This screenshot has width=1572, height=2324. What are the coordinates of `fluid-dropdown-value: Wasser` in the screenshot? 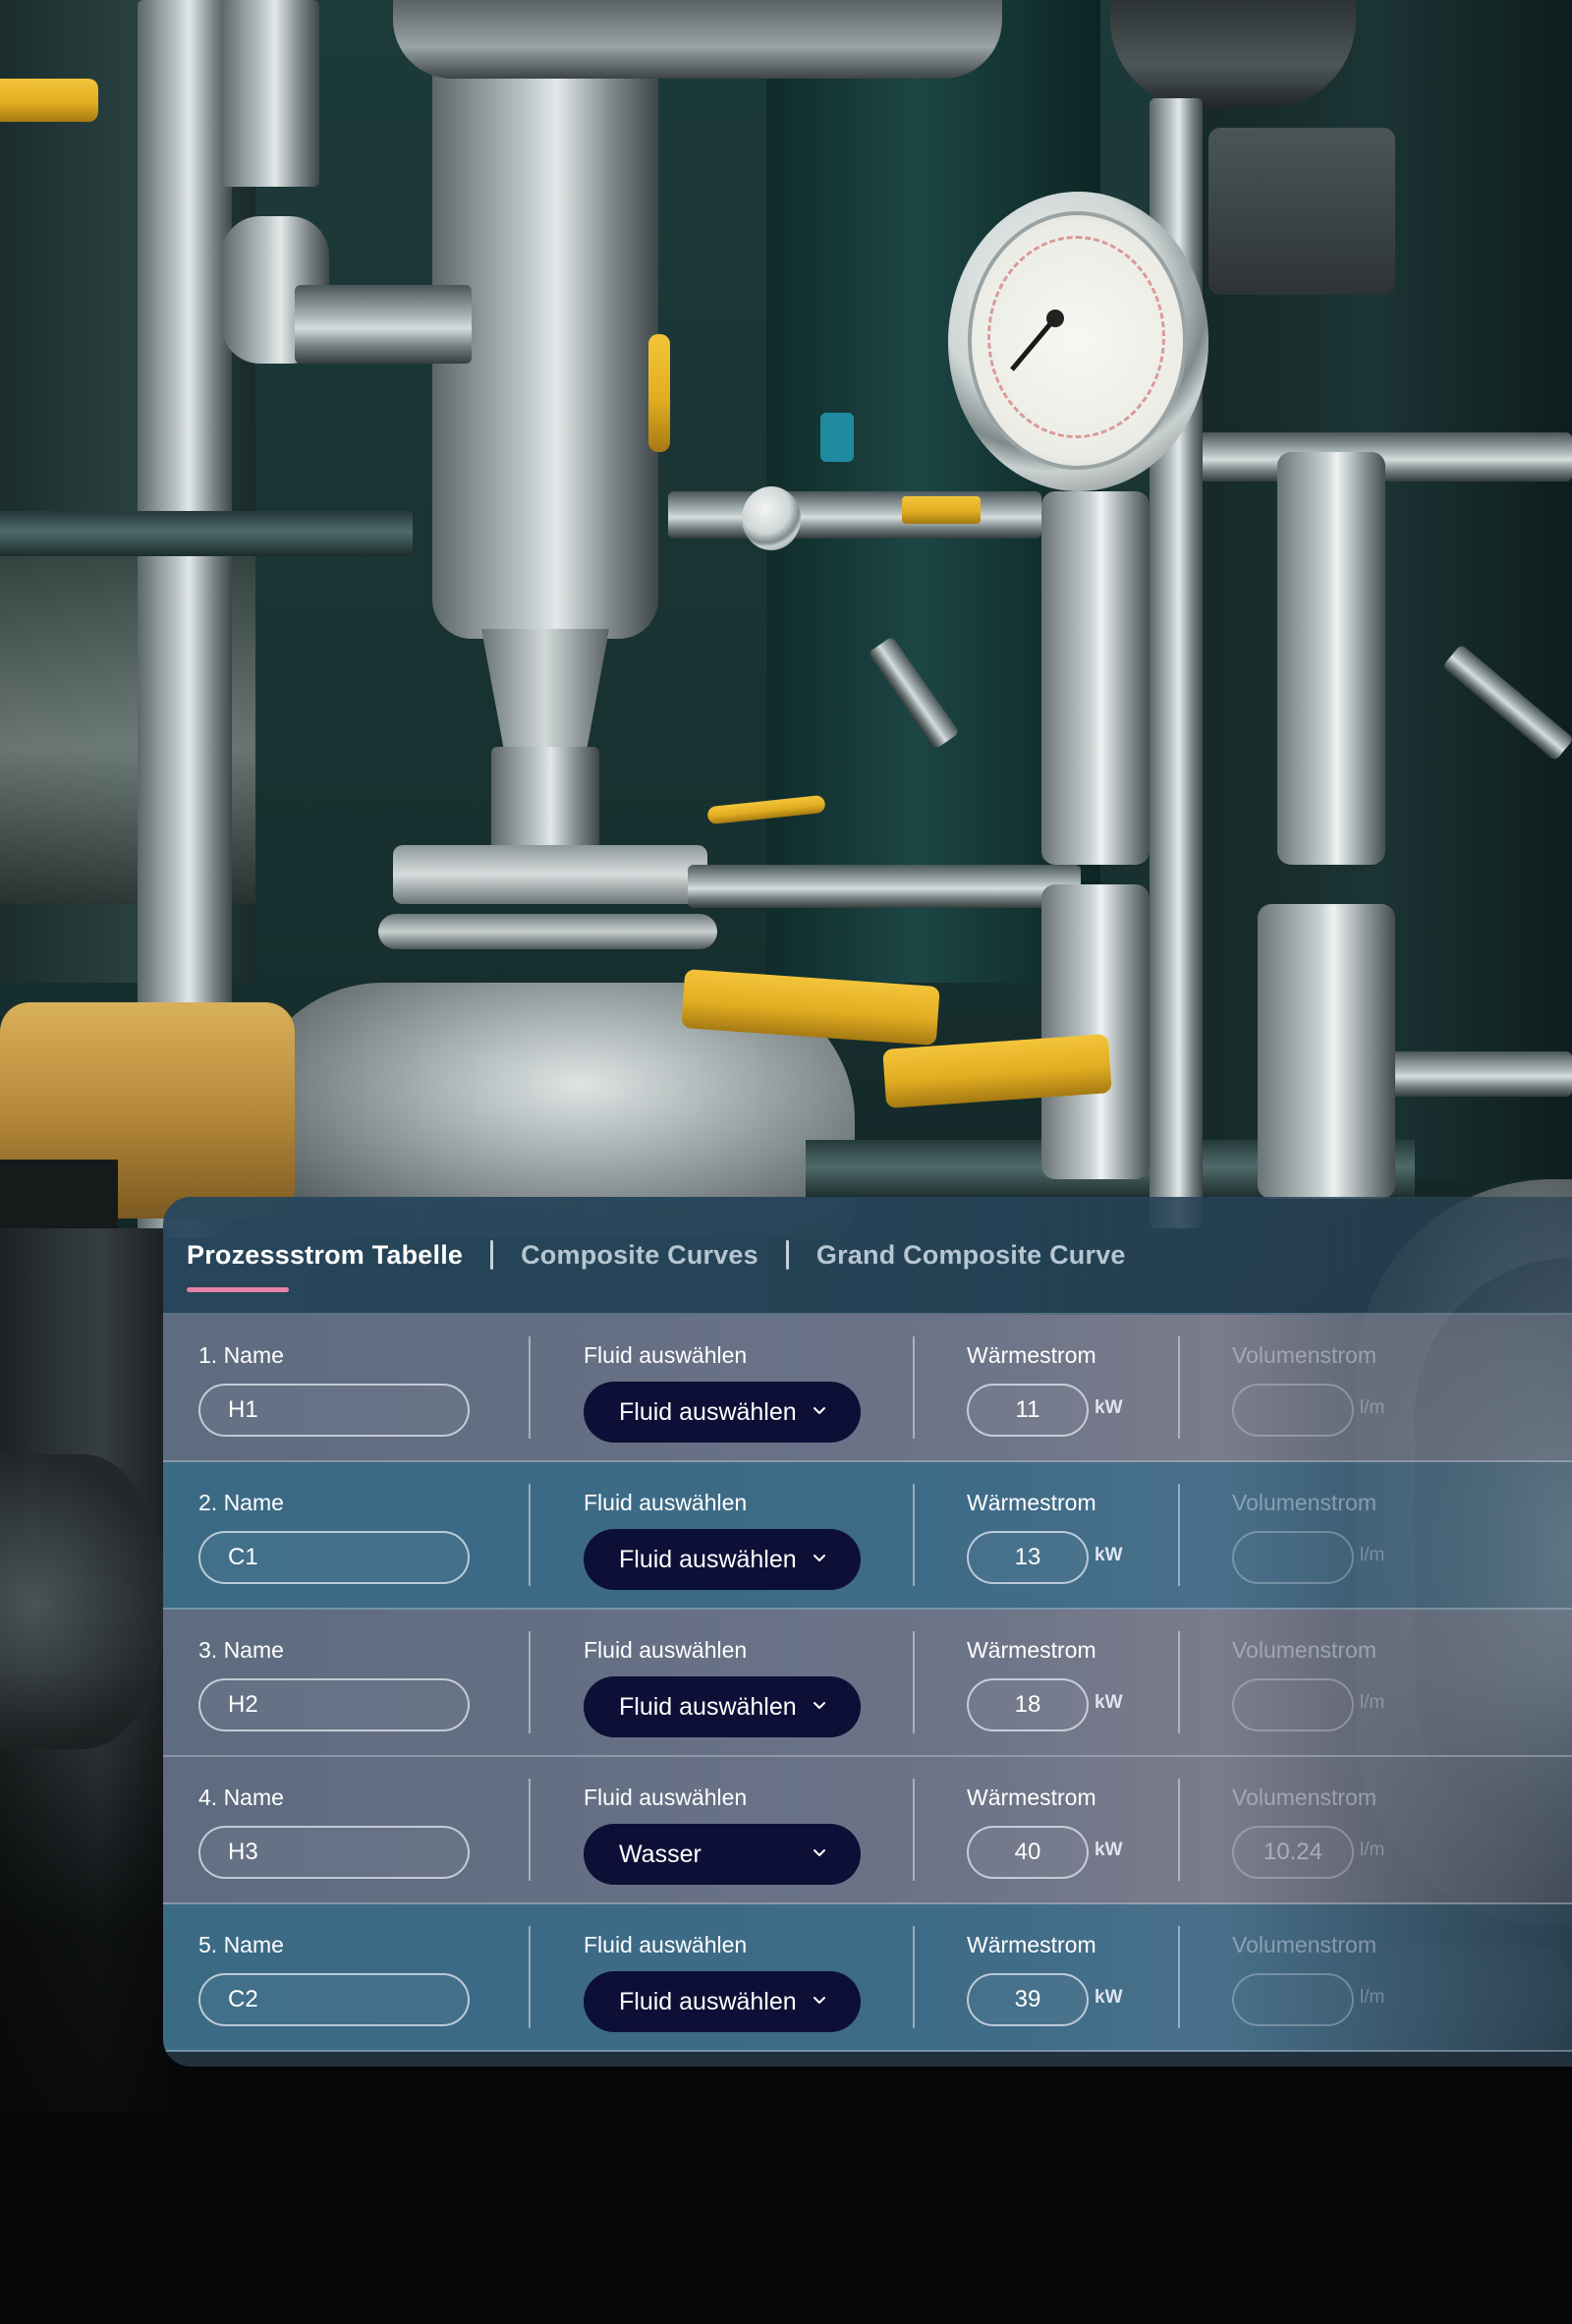 It's located at (660, 1854).